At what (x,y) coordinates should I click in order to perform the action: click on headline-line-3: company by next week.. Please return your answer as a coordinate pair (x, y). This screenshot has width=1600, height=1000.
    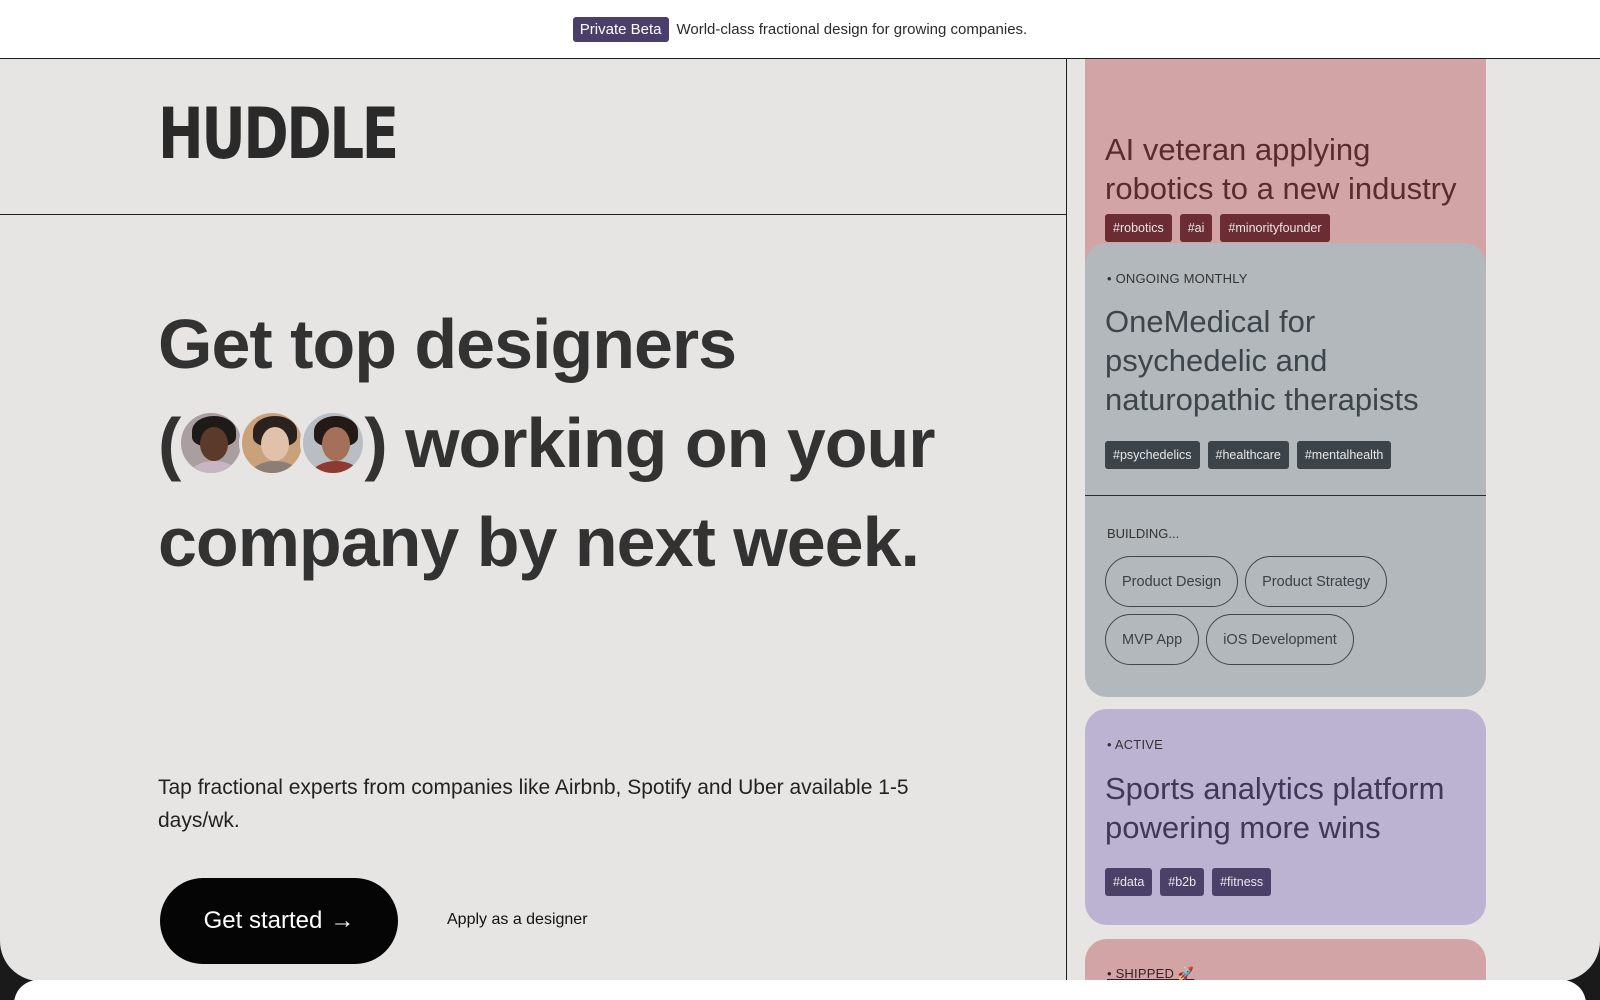
    Looking at the image, I should click on (539, 542).